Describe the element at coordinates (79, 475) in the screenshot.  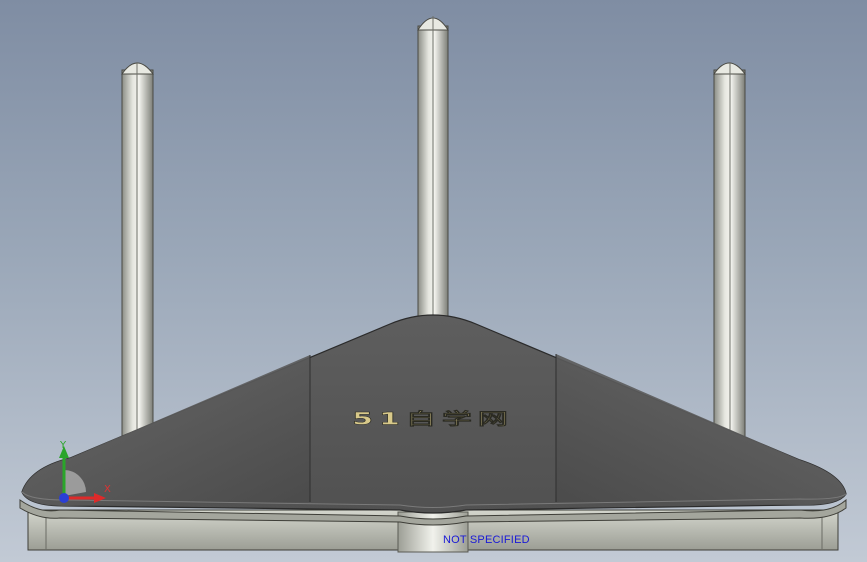
I see `axis-triad: Y X` at that location.